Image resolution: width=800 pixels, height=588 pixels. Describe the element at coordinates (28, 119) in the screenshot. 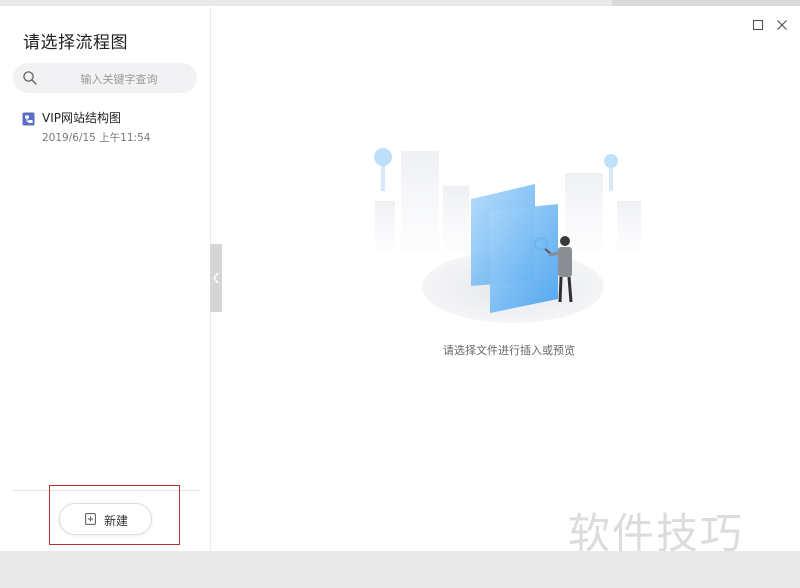

I see `flowchart-file-icon` at that location.